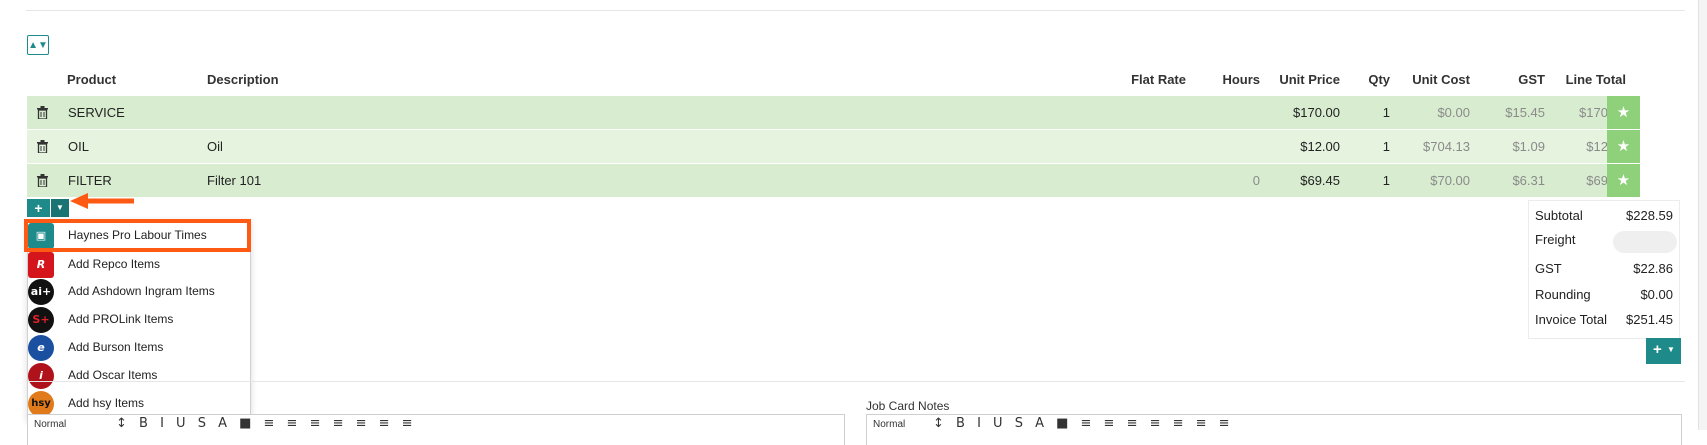  I want to click on header-unit-cost: Unit Cost, so click(1441, 79).